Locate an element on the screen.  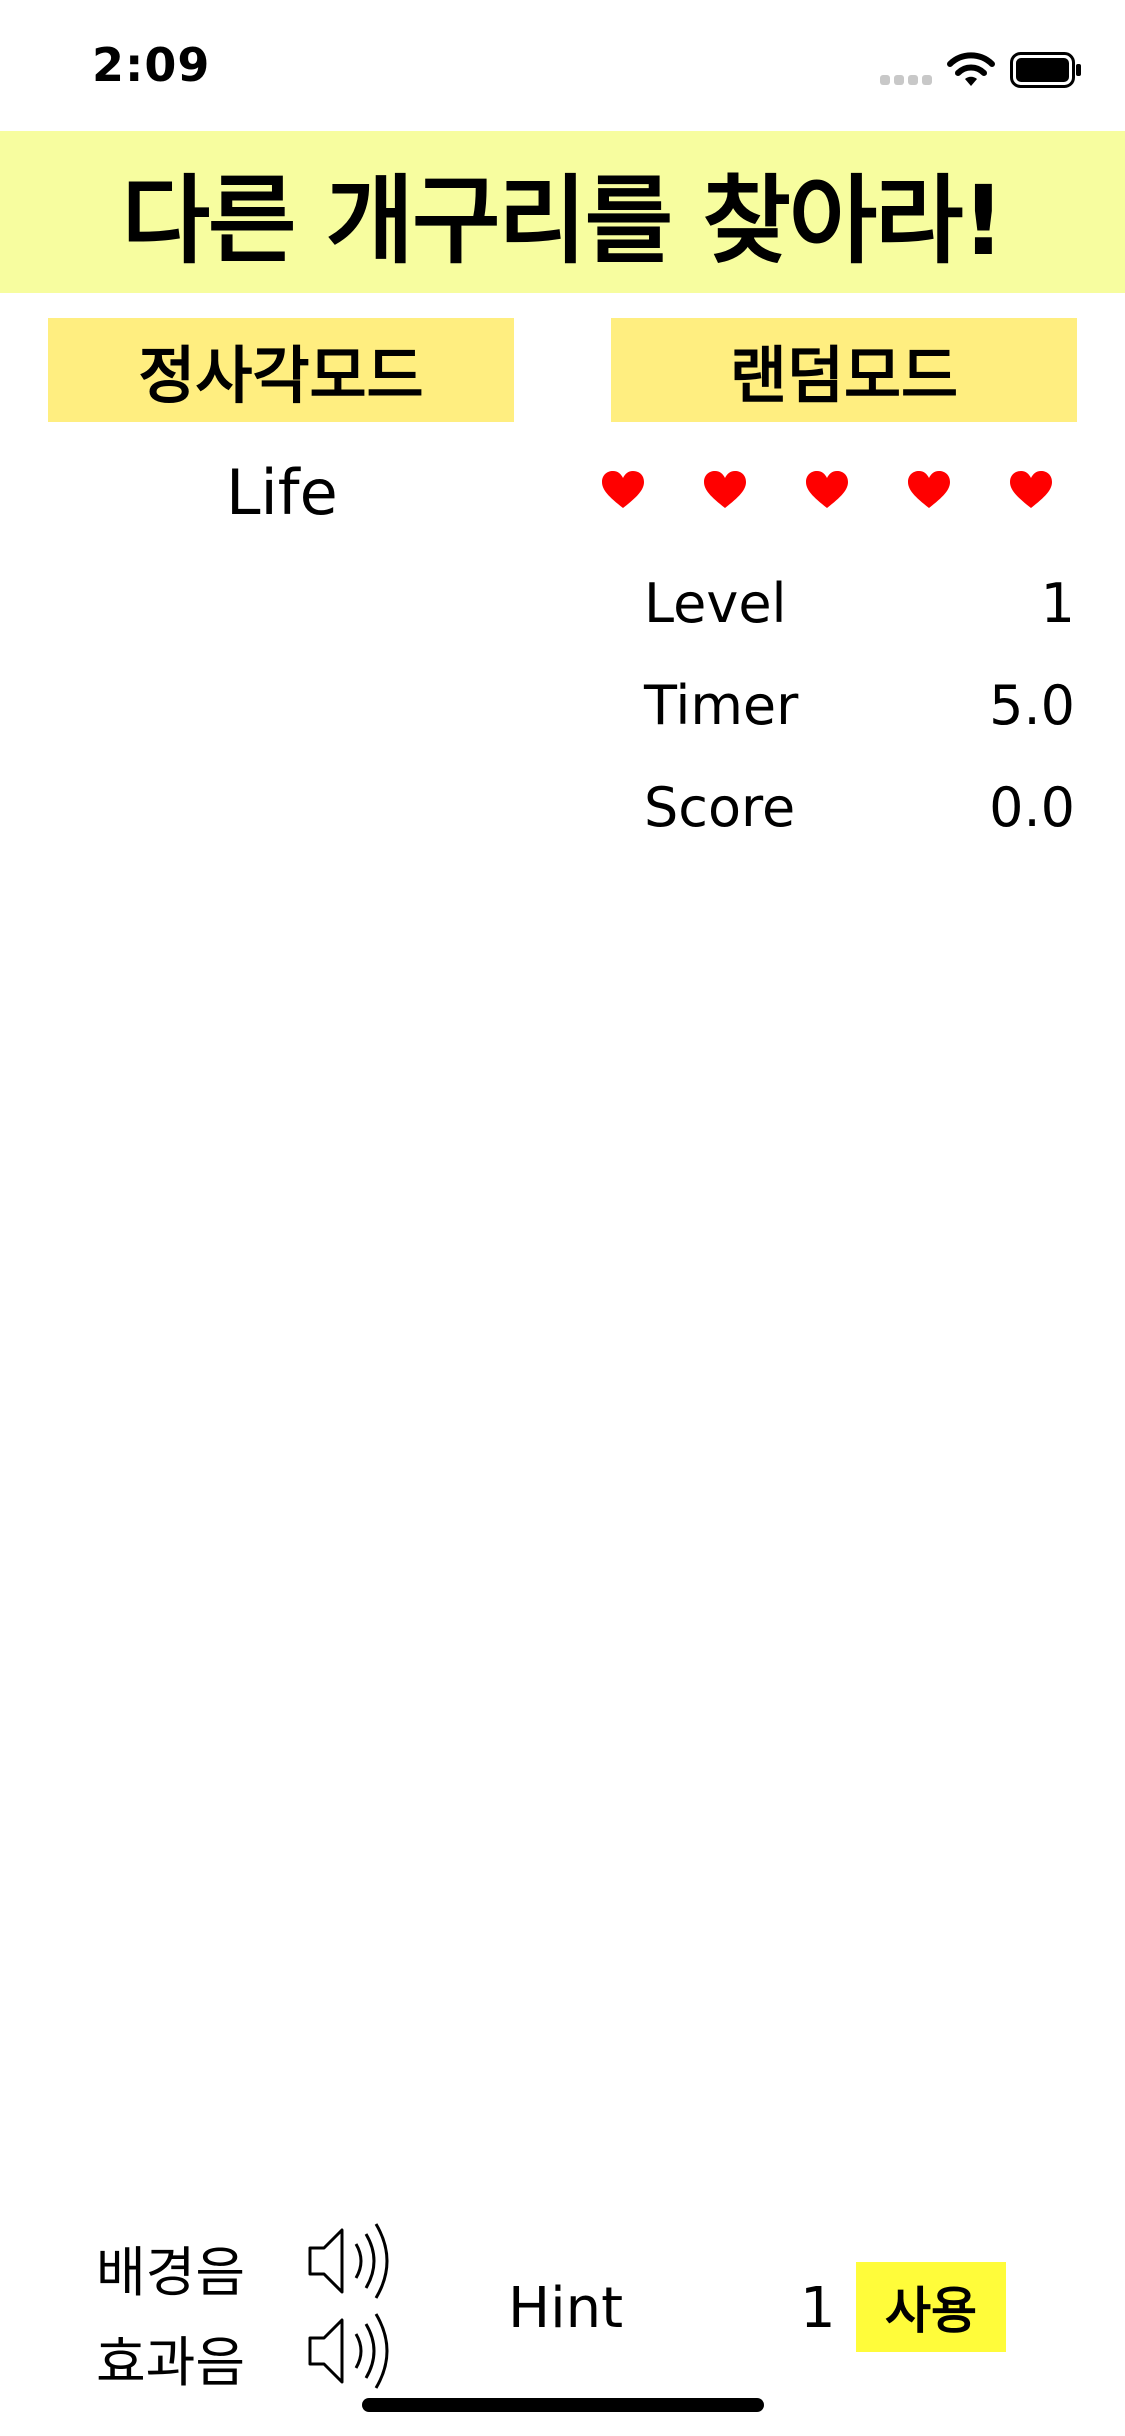
sfx-speaker-icon is located at coordinates (348, 2351).